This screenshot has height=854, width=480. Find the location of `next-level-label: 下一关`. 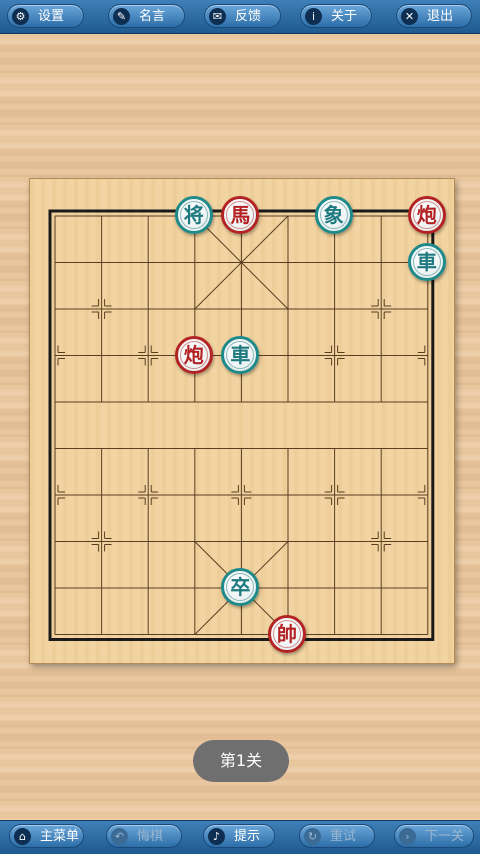

next-level-label: 下一关 is located at coordinates (445, 836).